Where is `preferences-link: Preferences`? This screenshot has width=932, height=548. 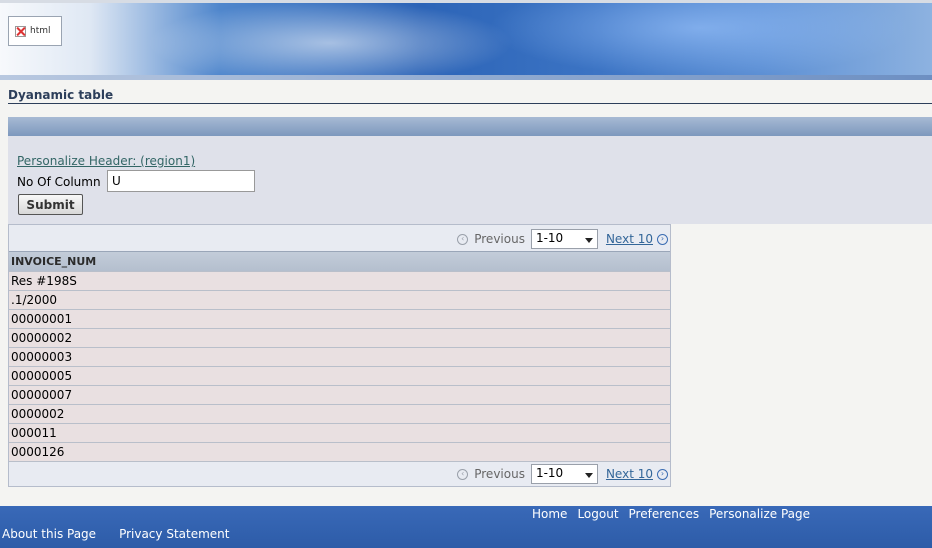
preferences-link: Preferences is located at coordinates (664, 514).